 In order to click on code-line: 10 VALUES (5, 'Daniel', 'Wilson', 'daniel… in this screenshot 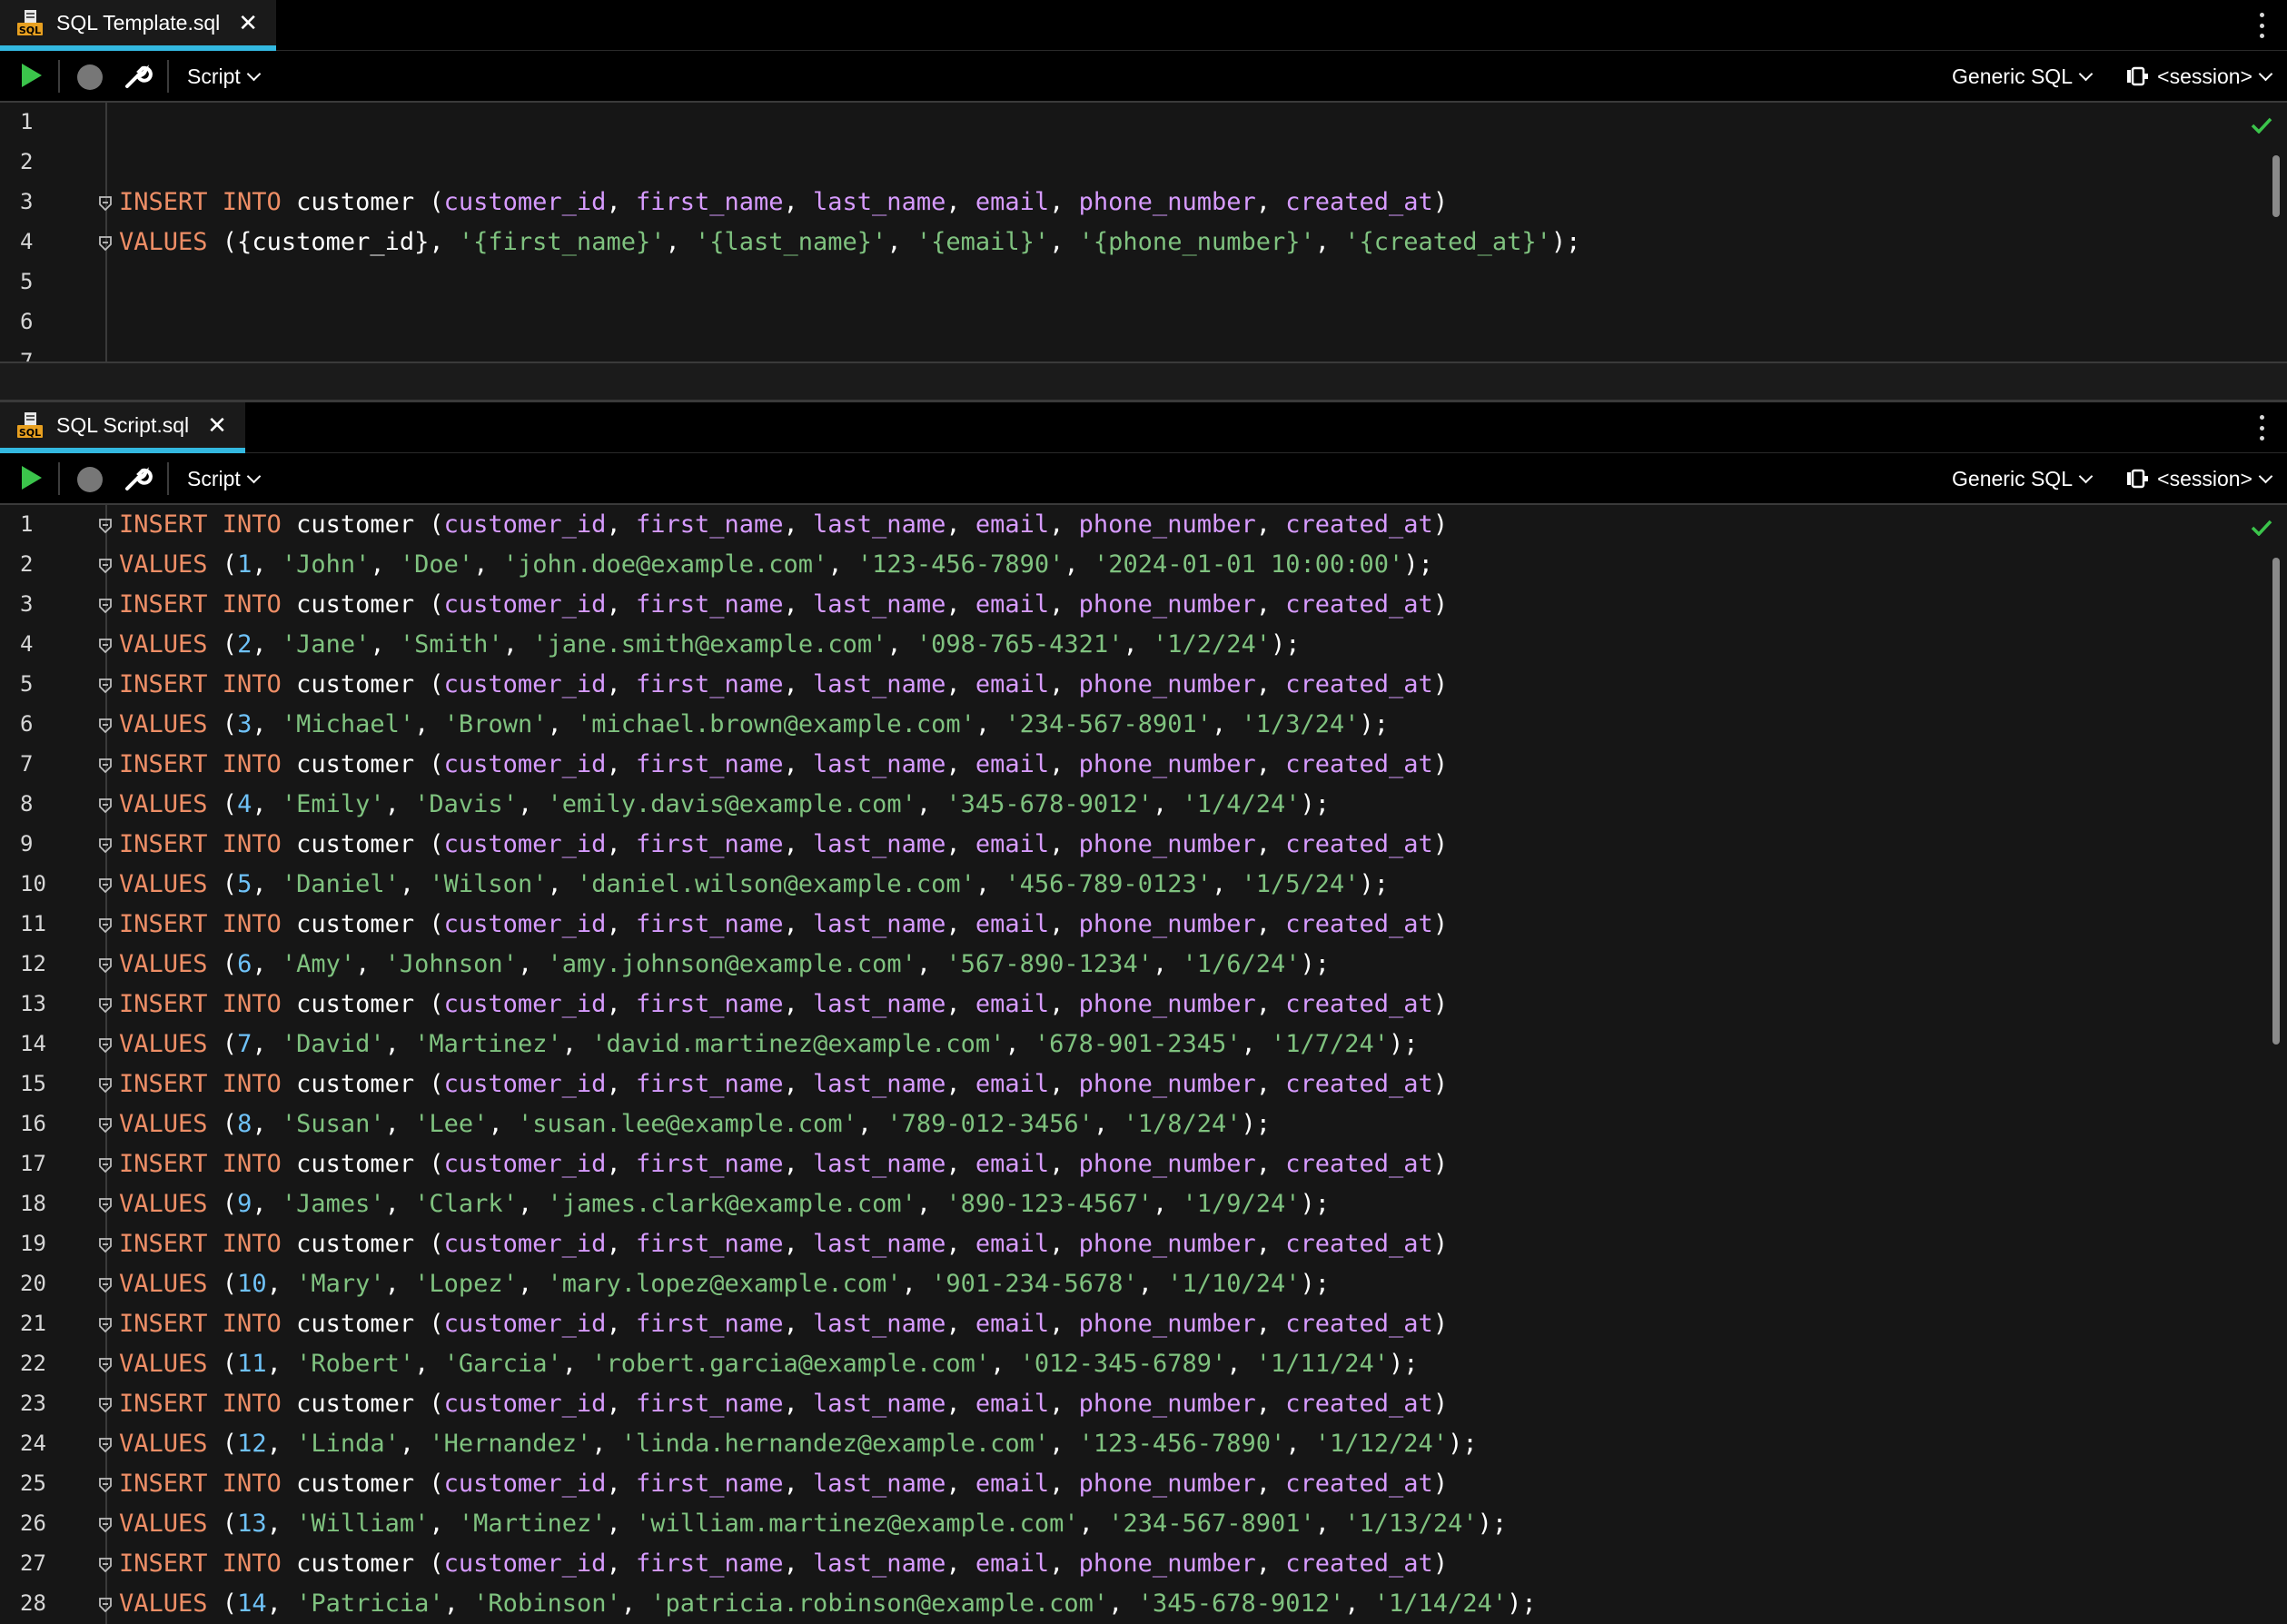, I will do `click(1126, 885)`.